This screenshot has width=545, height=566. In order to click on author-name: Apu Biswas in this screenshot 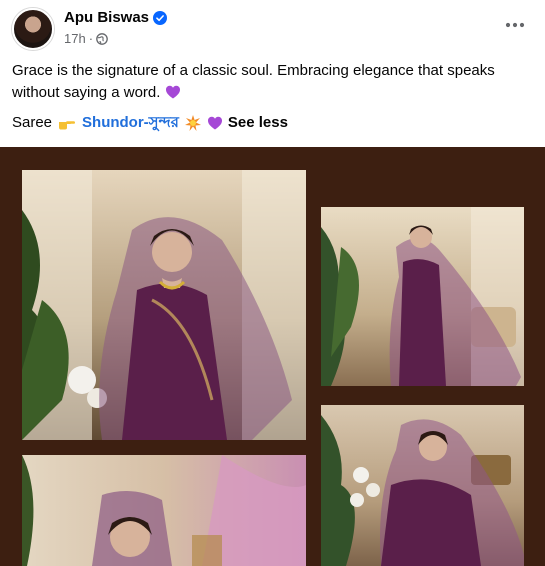, I will do `click(106, 17)`.